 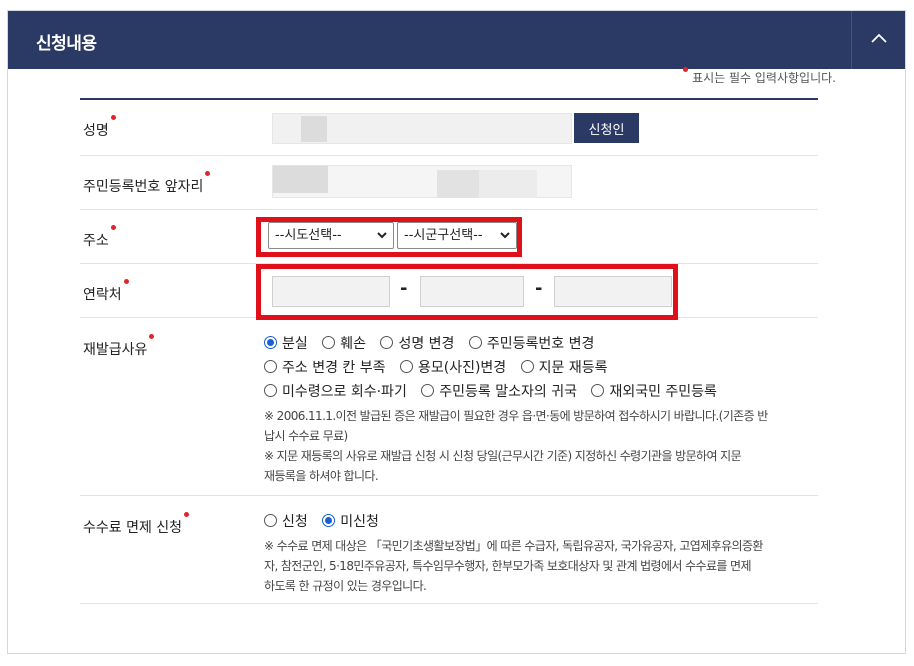 I want to click on reason-option-lost: 분실, so click(x=286, y=343).